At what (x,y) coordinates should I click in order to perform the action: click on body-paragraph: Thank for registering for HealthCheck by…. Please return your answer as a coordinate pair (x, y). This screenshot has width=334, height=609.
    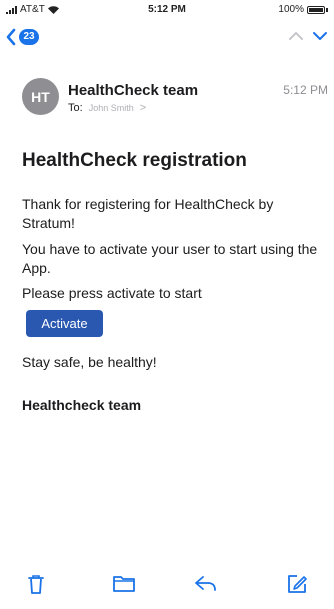
    Looking at the image, I should click on (148, 213).